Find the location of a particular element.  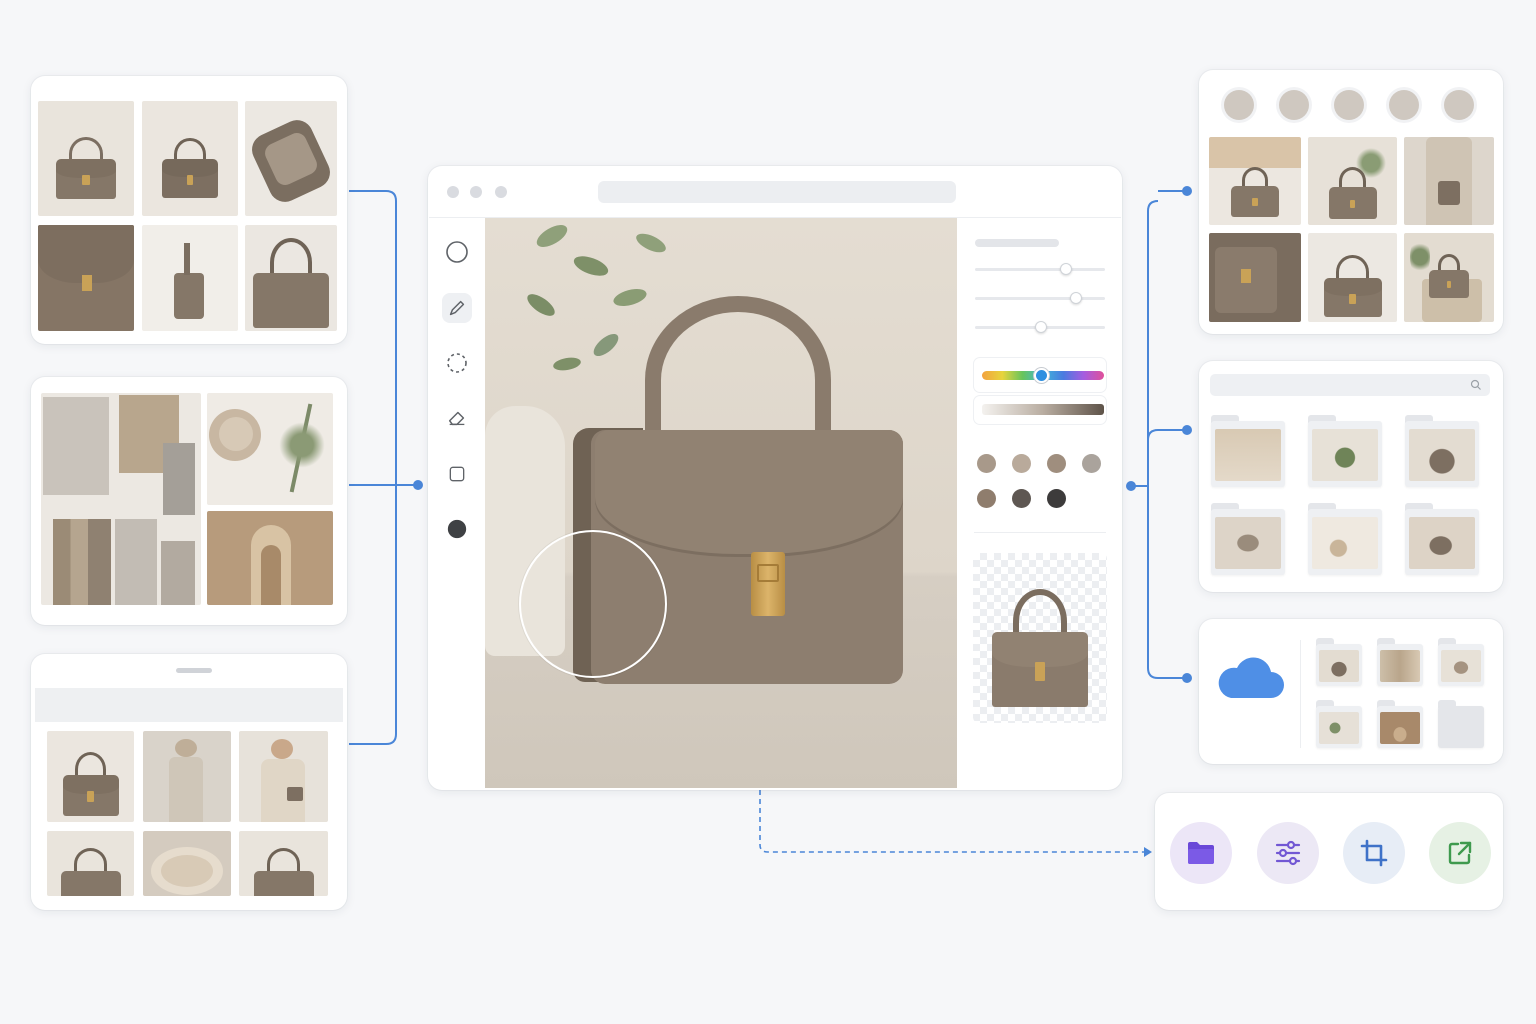

panel-divider is located at coordinates (1040, 532).